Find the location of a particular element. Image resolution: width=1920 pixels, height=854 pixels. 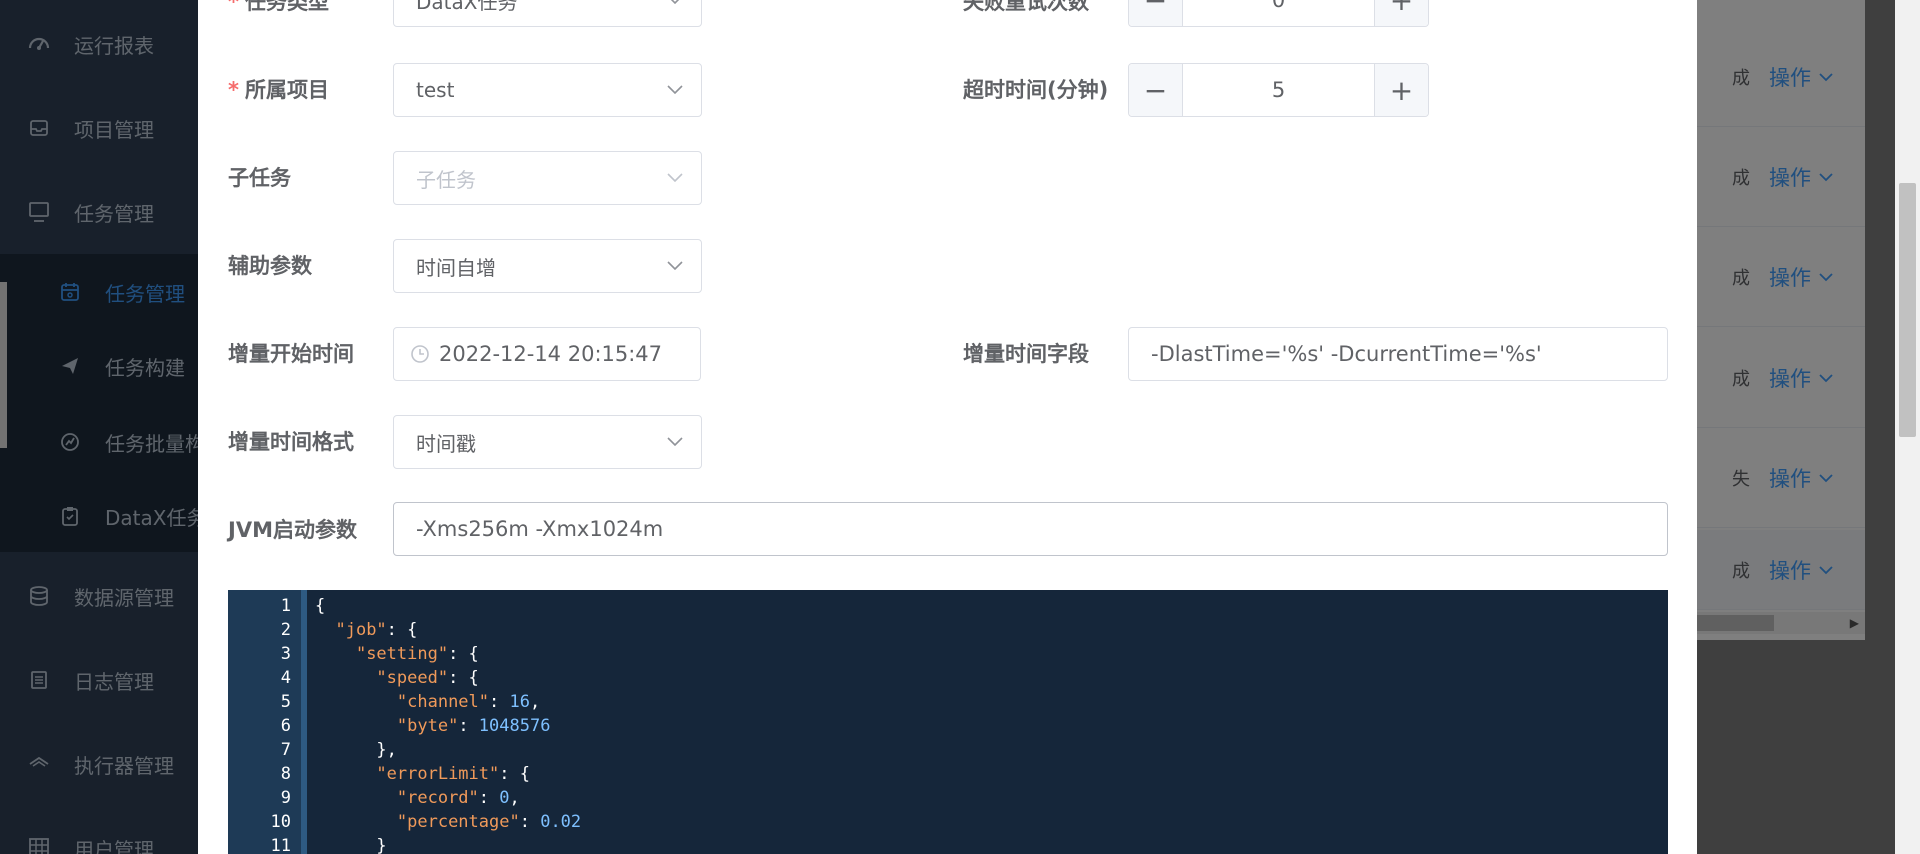

code-line: "job": { is located at coordinates (376, 630).